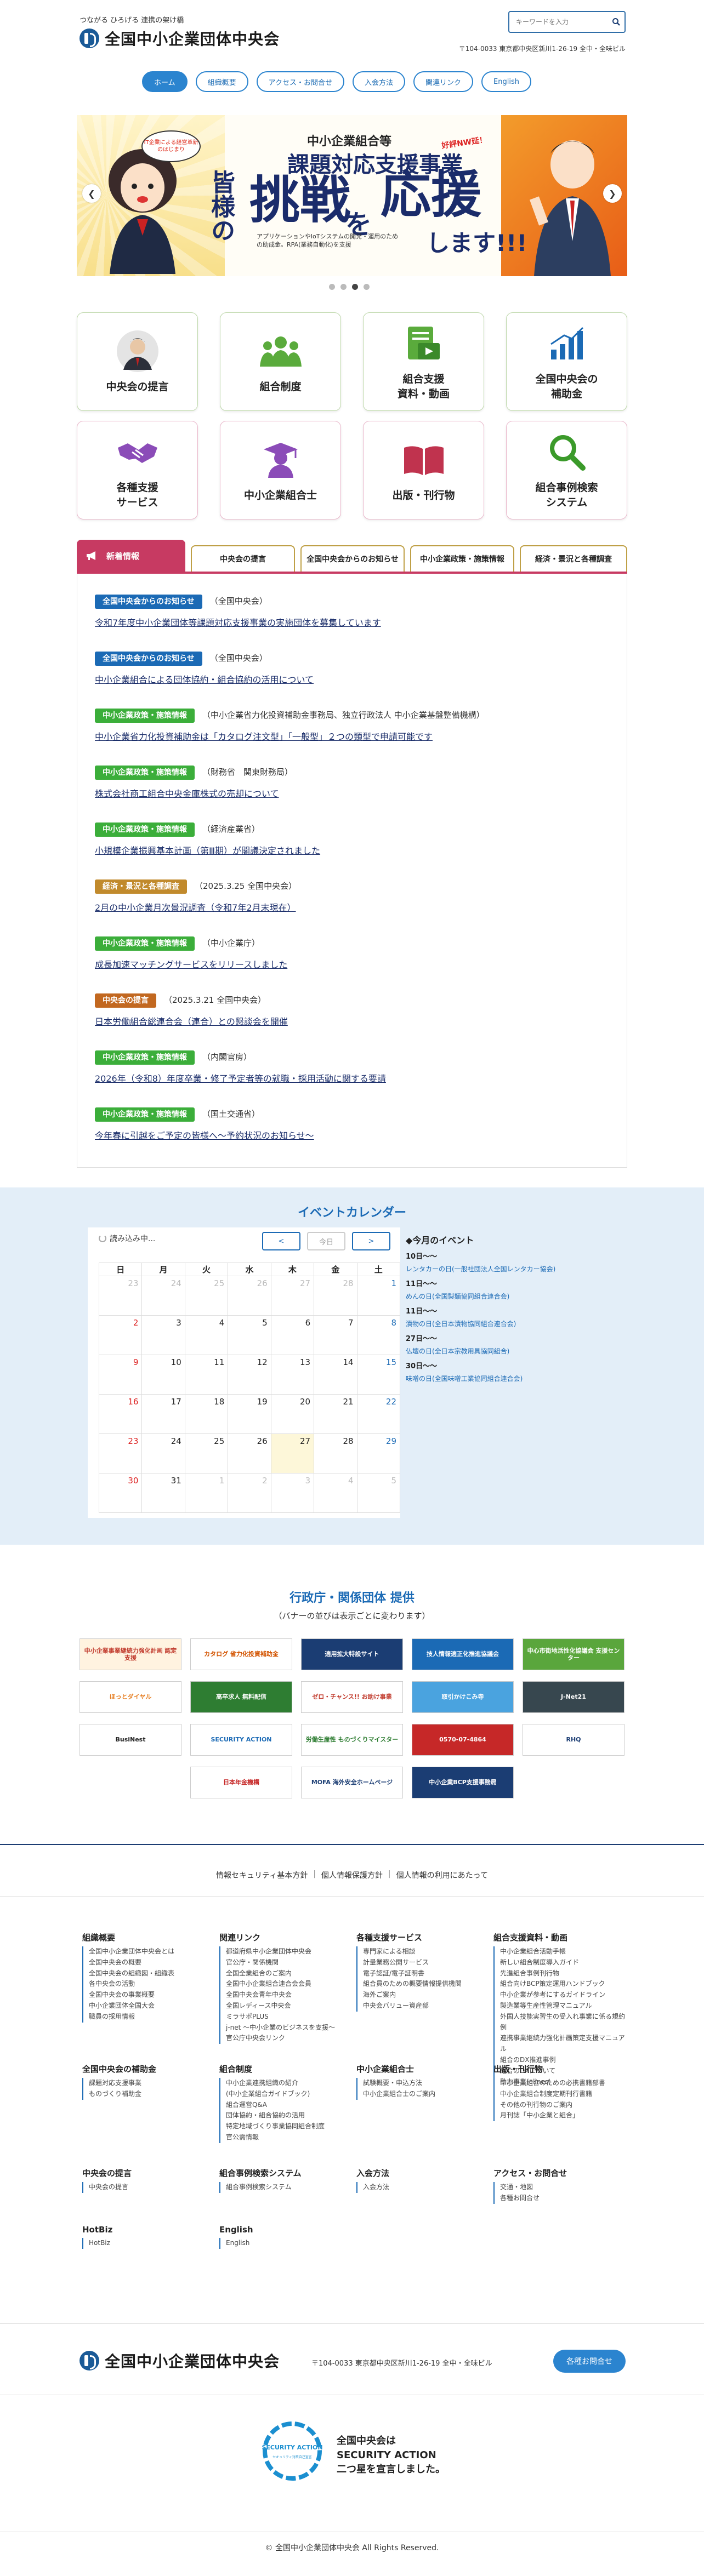  Describe the element at coordinates (120, 1296) in the screenshot. I see `calendar-day: 23` at that location.